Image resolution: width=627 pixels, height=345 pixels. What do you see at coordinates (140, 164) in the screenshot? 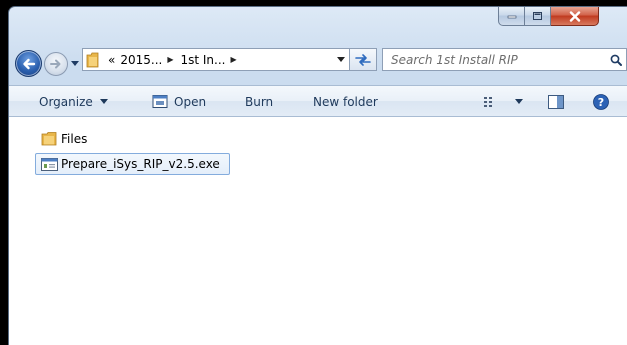
I see `item-name: Prepare_iSys_RIP_v2.5.exe` at bounding box center [140, 164].